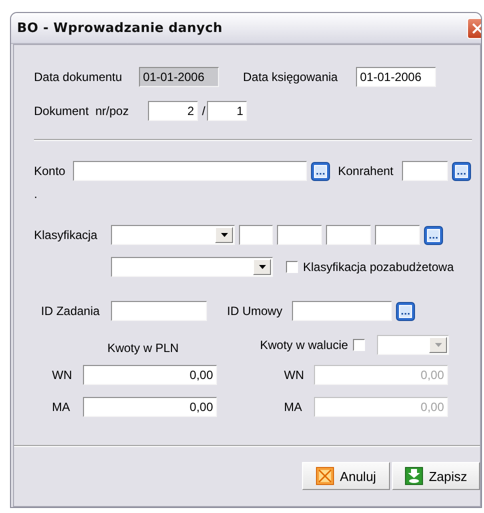 This screenshot has width=484, height=513. What do you see at coordinates (396, 77) in the screenshot?
I see `date-field: 01-01-2006` at bounding box center [396, 77].